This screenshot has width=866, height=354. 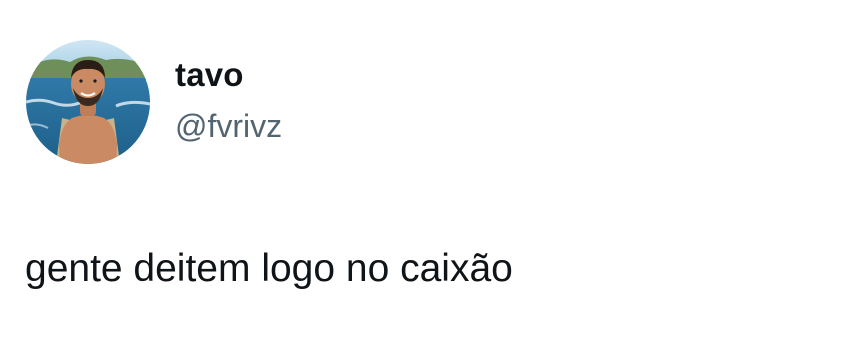 I want to click on display-name: tavo, so click(x=209, y=75).